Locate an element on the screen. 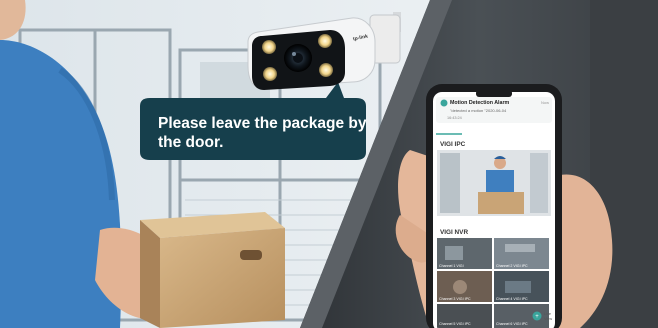 The height and width of the screenshot is (328, 658). plus-icon: + is located at coordinates (537, 317).